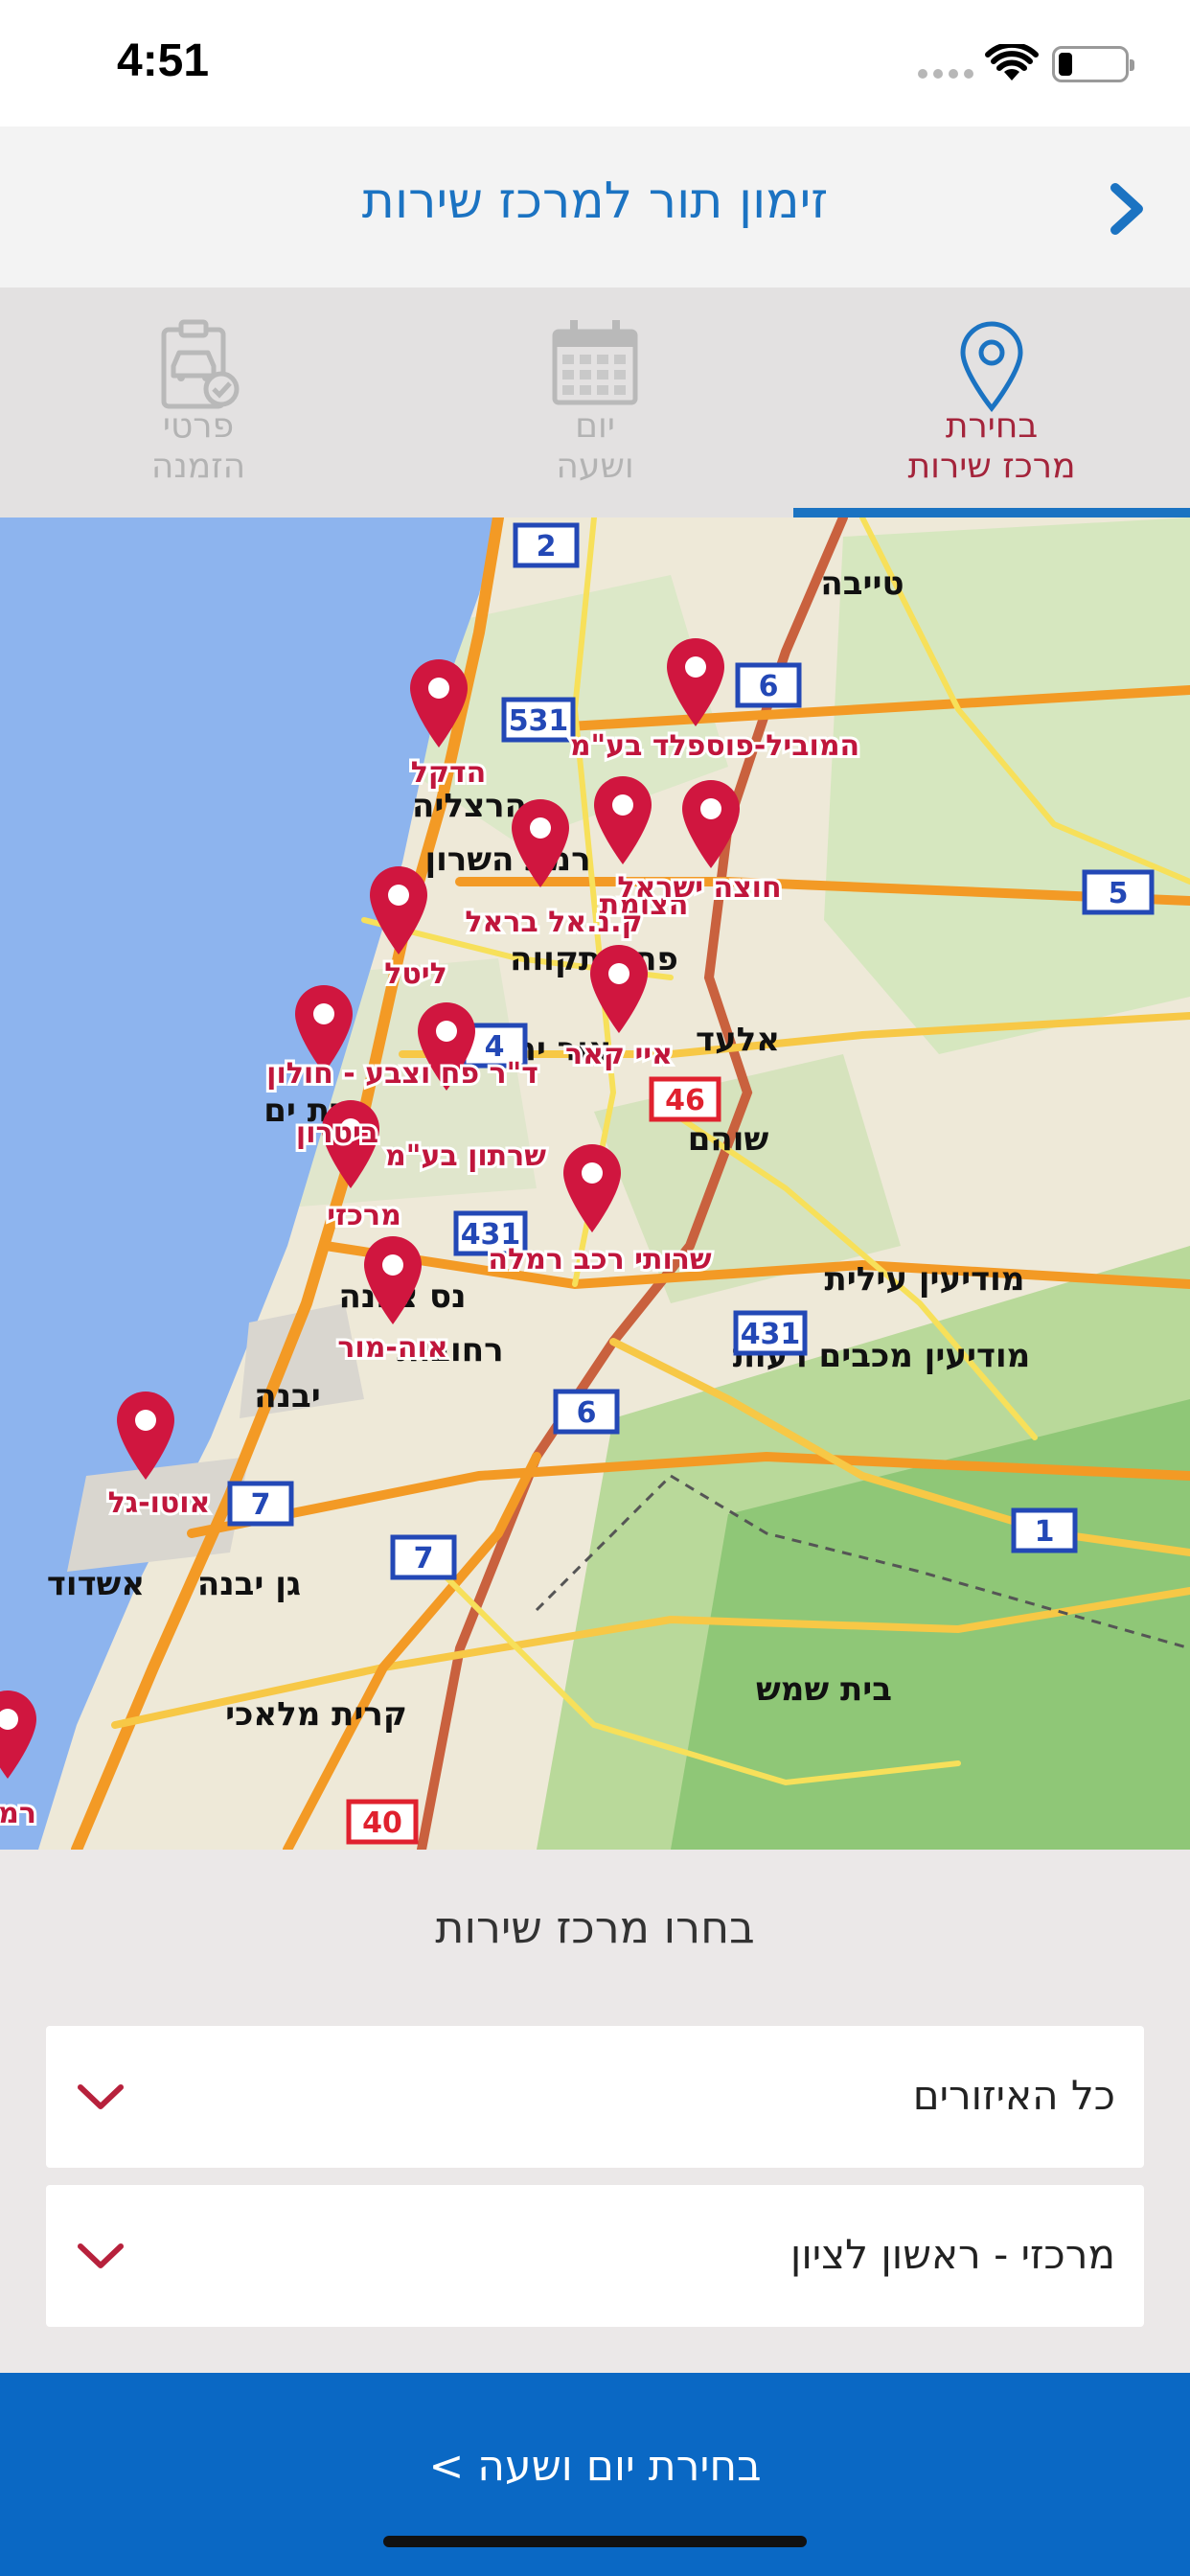 Image resolution: width=1190 pixels, height=2576 pixels. I want to click on center-label: ליטל, so click(416, 974).